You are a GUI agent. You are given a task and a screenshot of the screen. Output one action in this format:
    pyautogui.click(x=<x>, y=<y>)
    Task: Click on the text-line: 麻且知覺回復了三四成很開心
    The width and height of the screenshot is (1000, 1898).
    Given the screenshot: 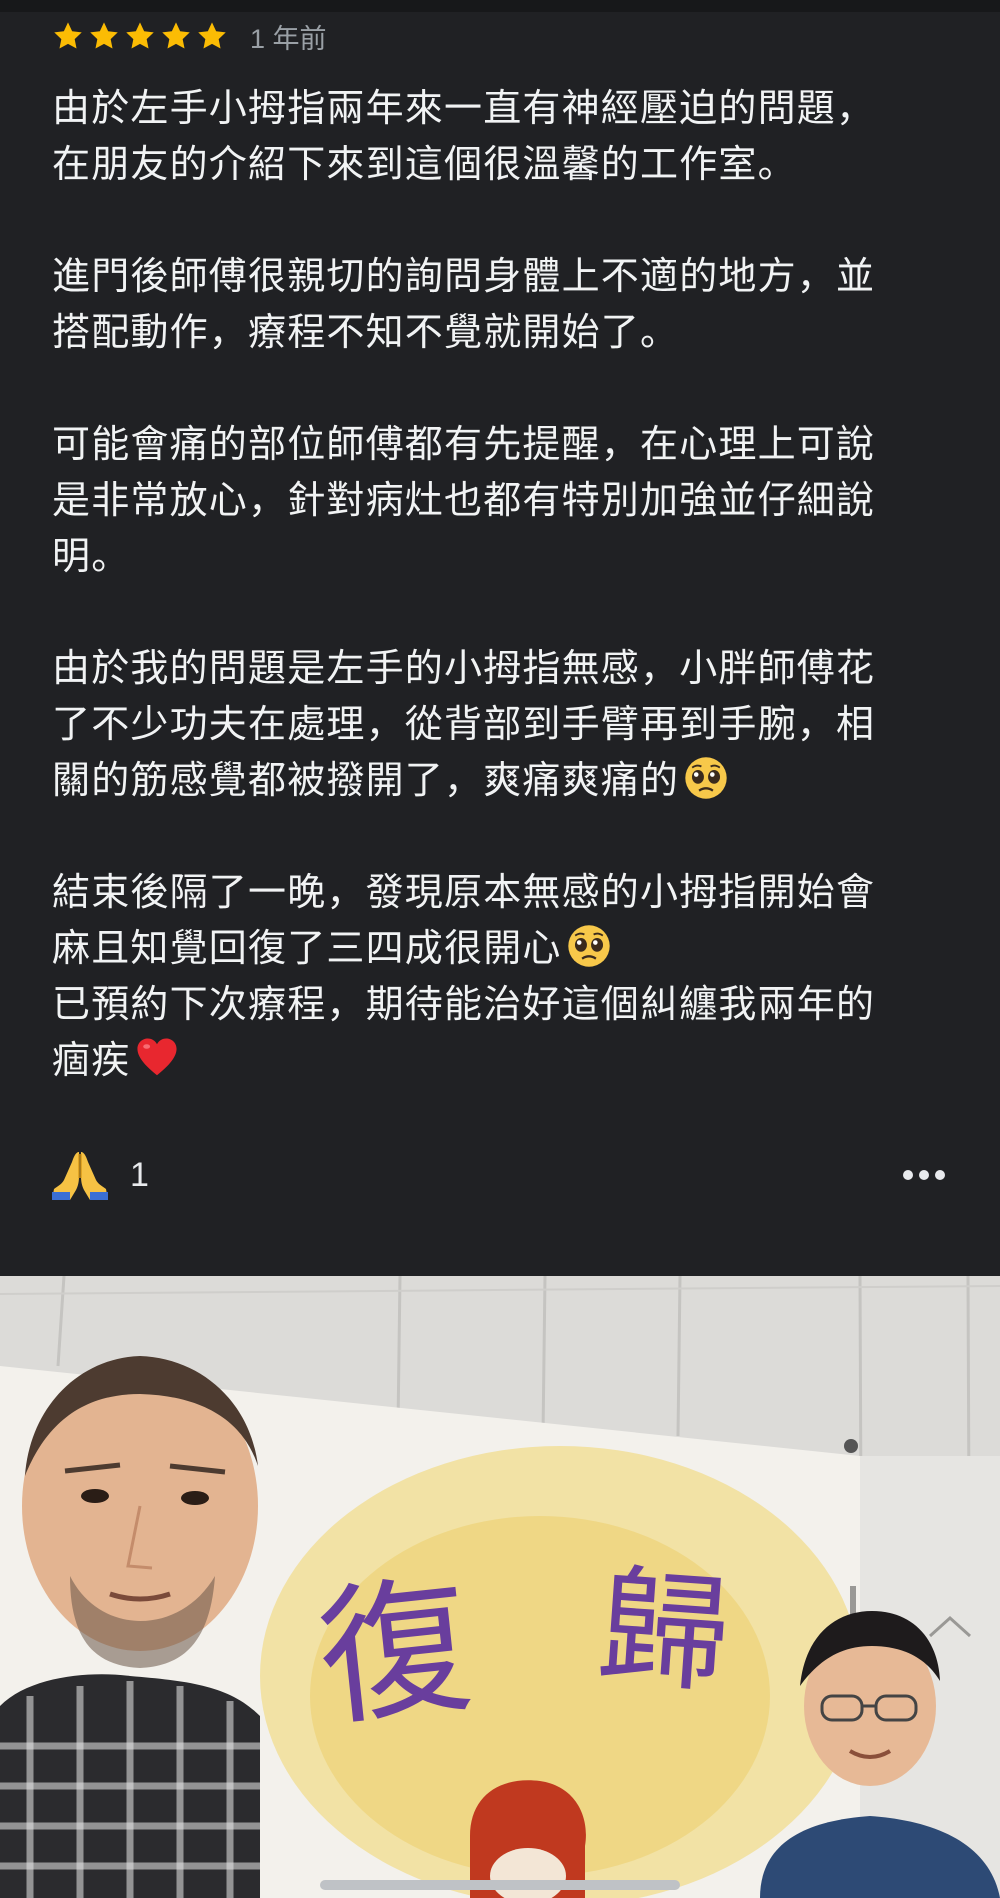 What is the action you would take?
    pyautogui.click(x=497, y=948)
    